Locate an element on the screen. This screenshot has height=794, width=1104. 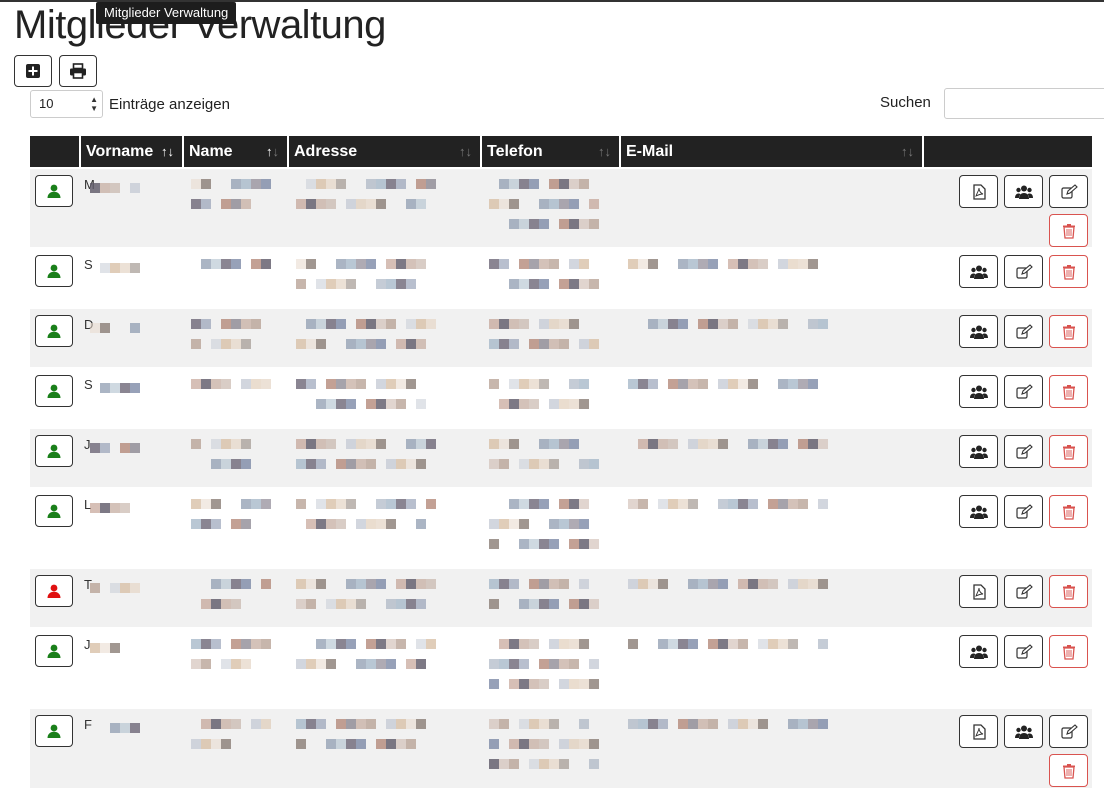
column-header-email: E-Mail ↑↓ is located at coordinates (772, 152).